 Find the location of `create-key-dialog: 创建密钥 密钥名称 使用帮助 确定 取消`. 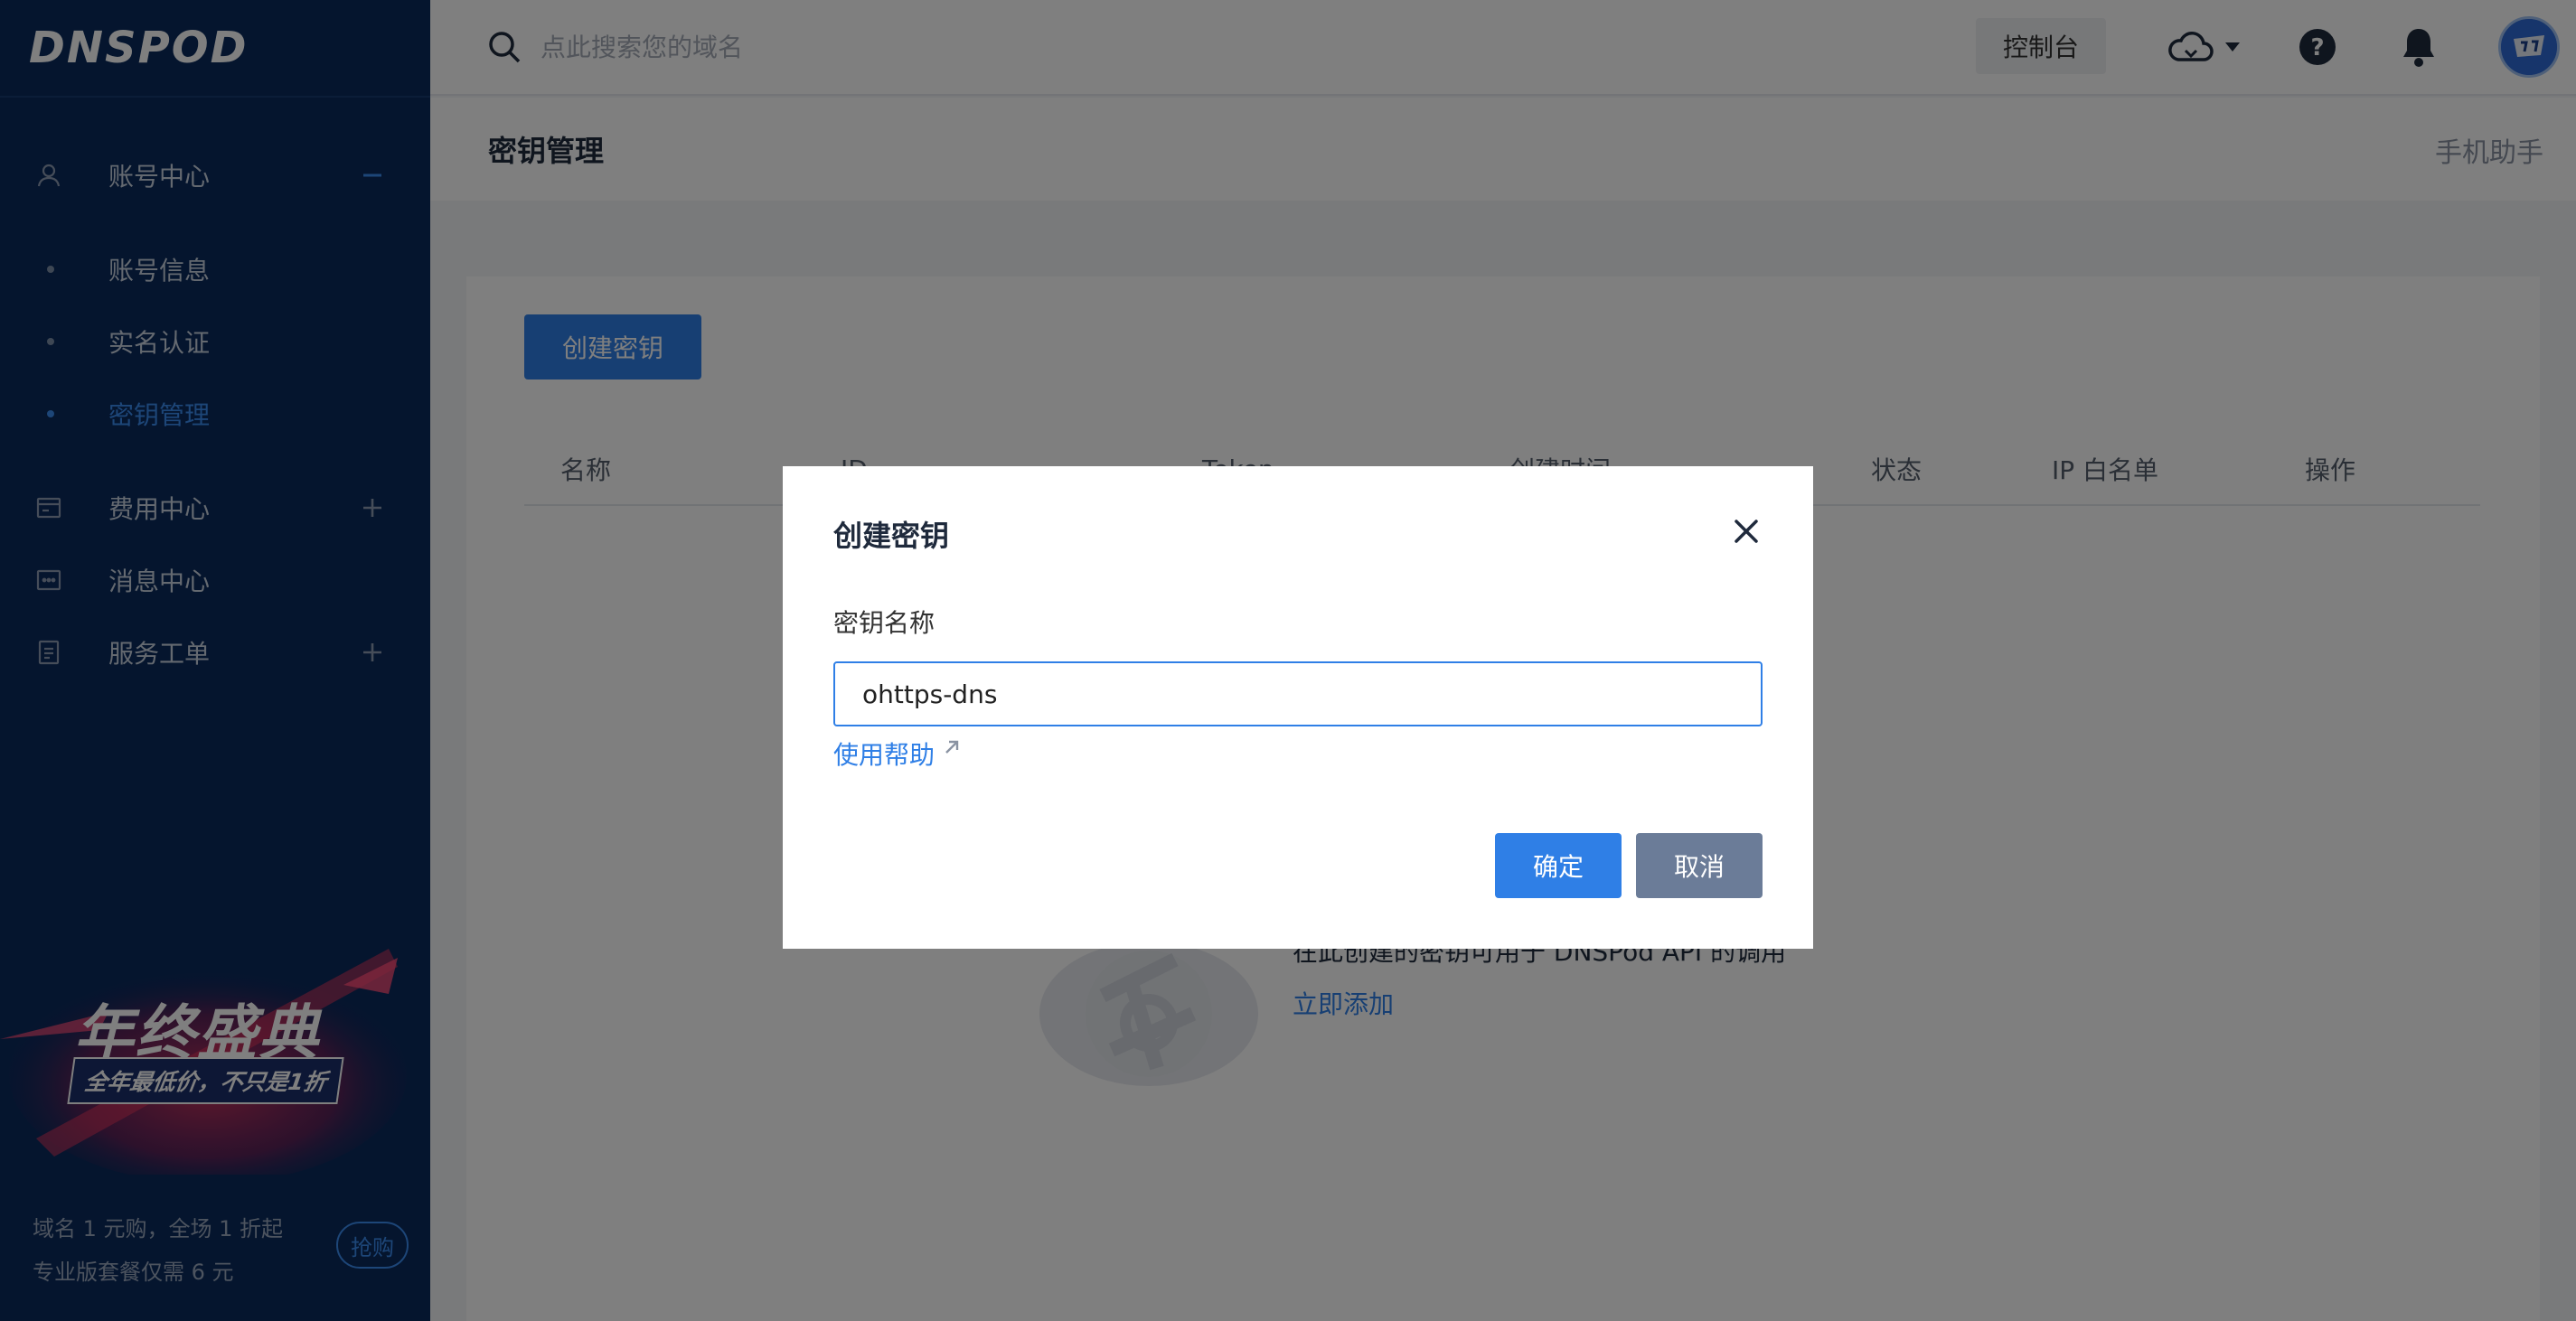

create-key-dialog: 创建密钥 密钥名称 使用帮助 确定 取消 is located at coordinates (1298, 707).